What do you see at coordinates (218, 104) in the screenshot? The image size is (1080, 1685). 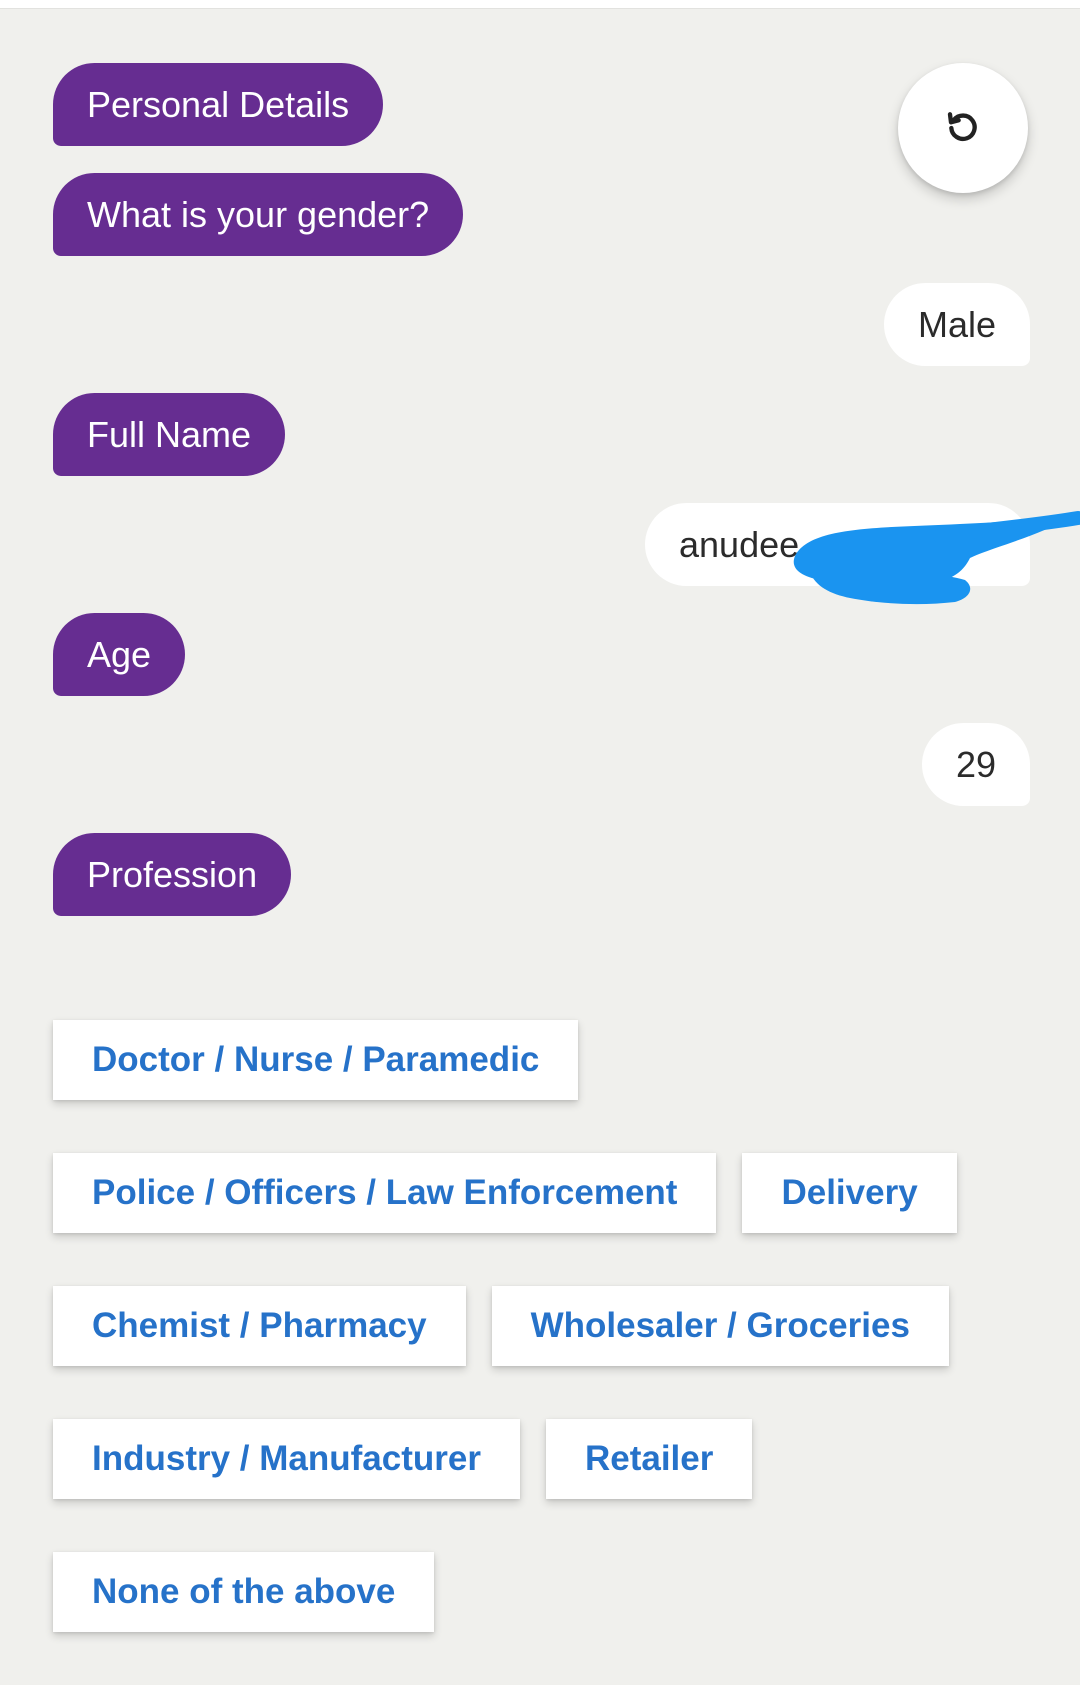 I see `bot-message-personal-details: Personal Details` at bounding box center [218, 104].